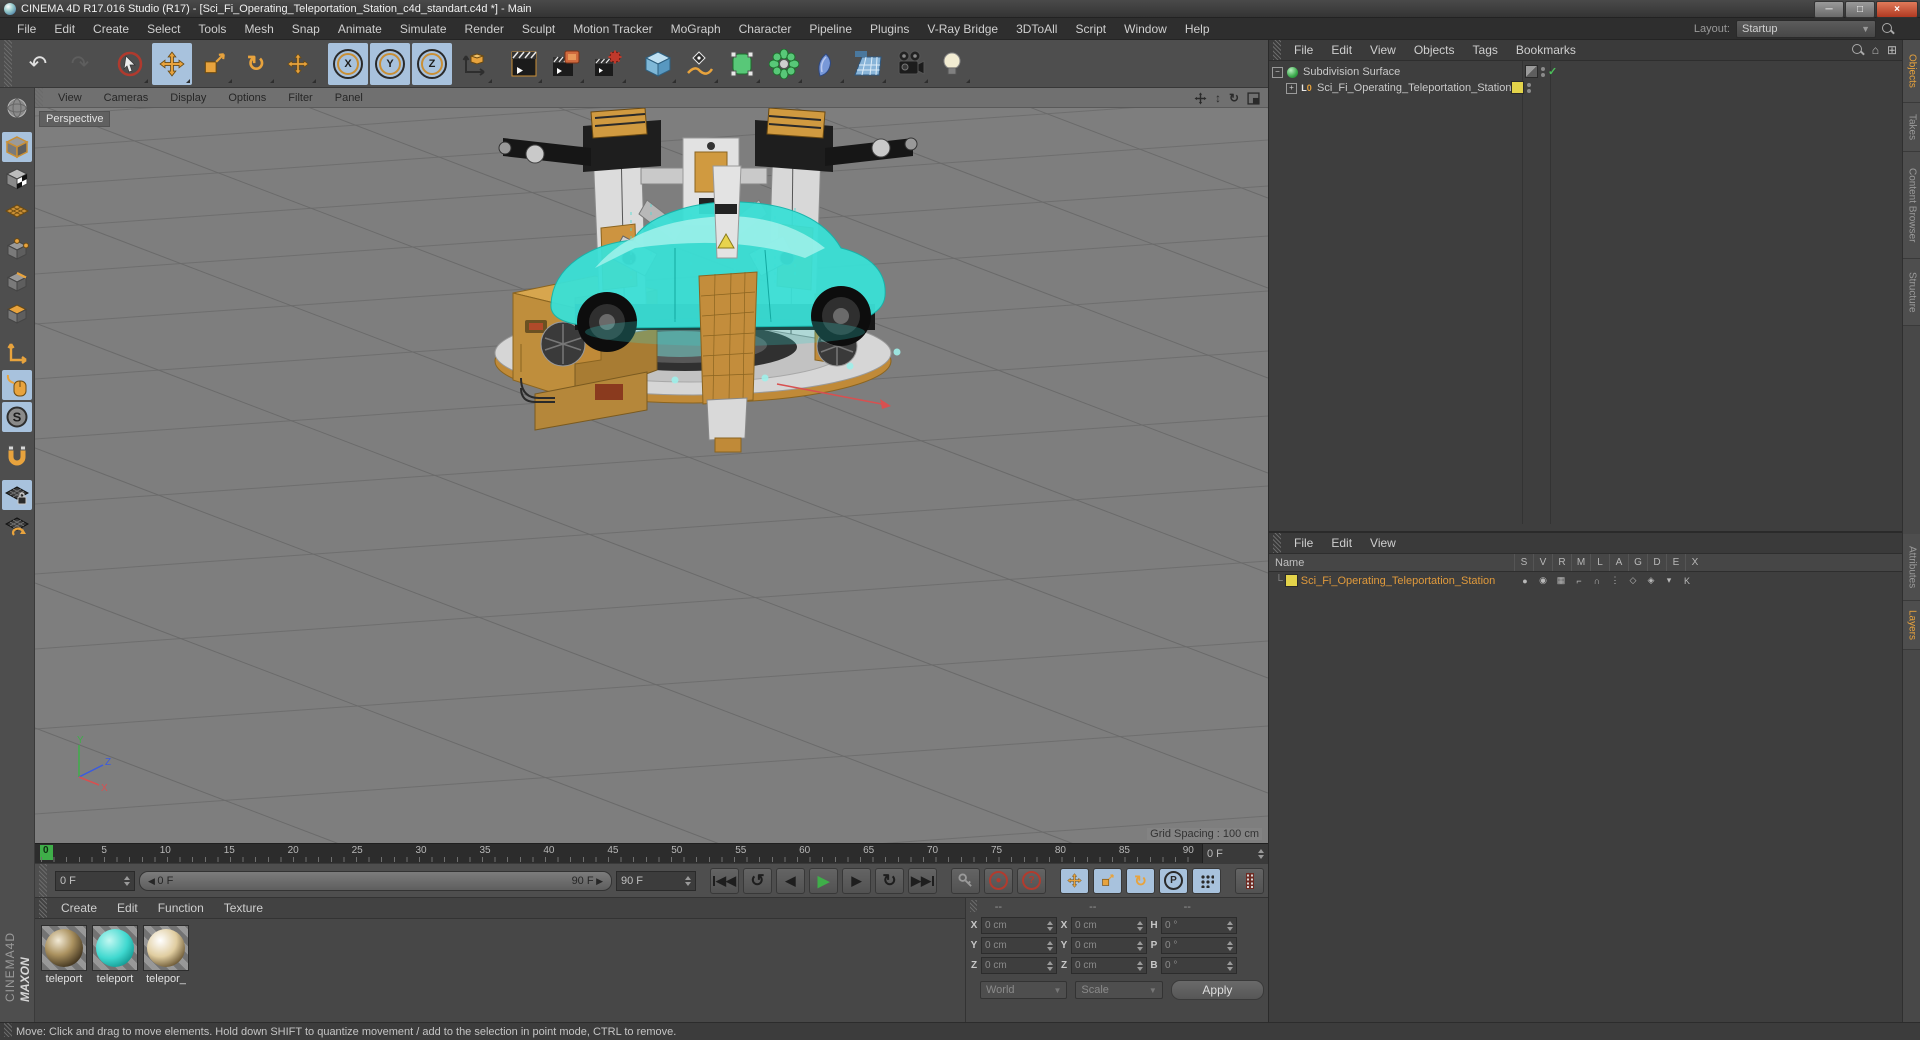 This screenshot has height=1040, width=1920. What do you see at coordinates (17, 108) in the screenshot?
I see `make-editable-button` at bounding box center [17, 108].